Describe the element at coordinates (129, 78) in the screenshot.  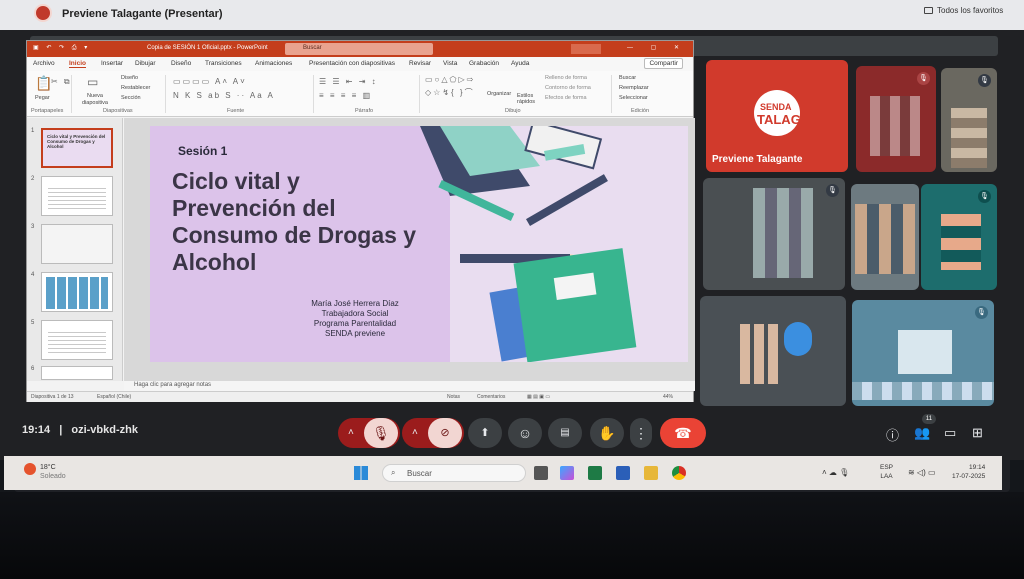
I see `layout-button: Diseño` at that location.